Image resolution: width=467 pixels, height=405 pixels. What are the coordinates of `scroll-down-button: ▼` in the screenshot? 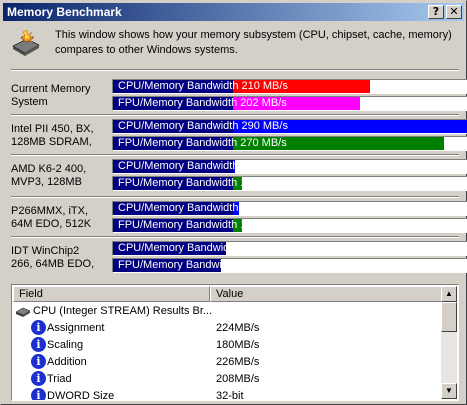 It's located at (449, 391).